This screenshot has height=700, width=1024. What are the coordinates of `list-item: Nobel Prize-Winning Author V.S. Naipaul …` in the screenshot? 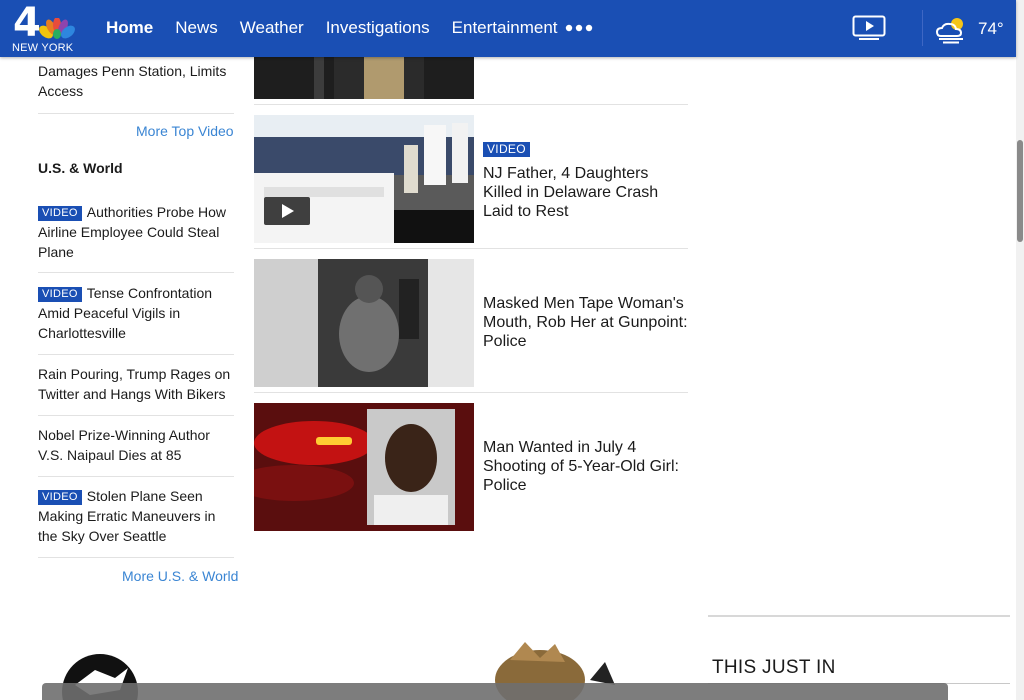 It's located at (136, 445).